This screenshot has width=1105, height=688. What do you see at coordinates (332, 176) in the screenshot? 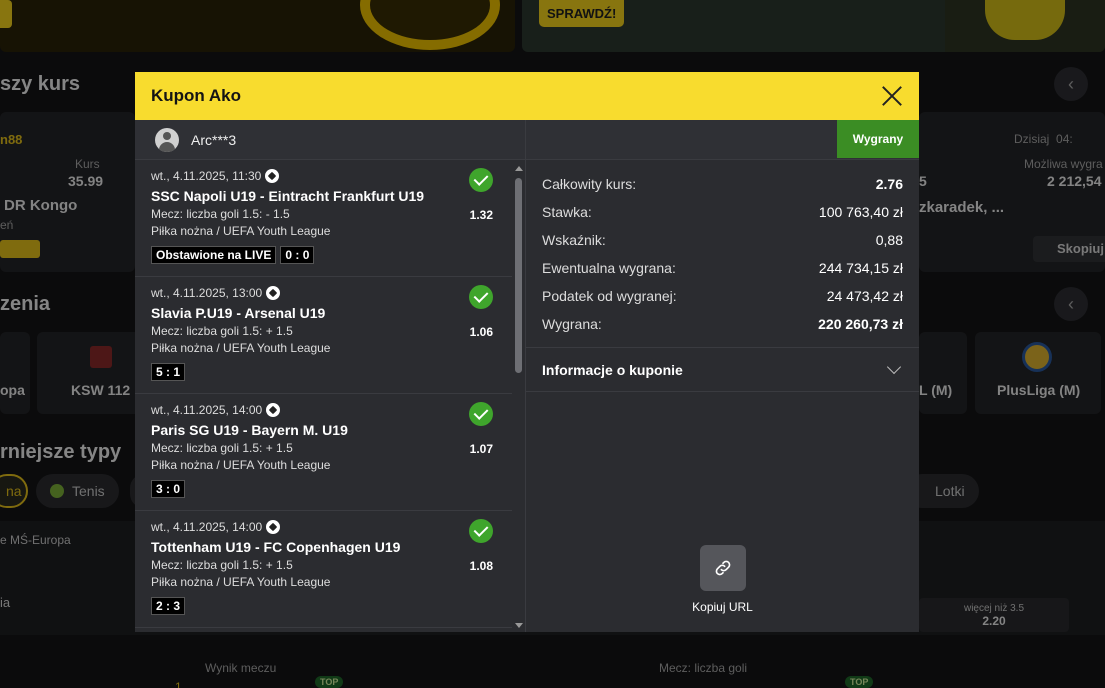
I see `bet-date: wt., 4.11.2025, 11:30` at bounding box center [332, 176].